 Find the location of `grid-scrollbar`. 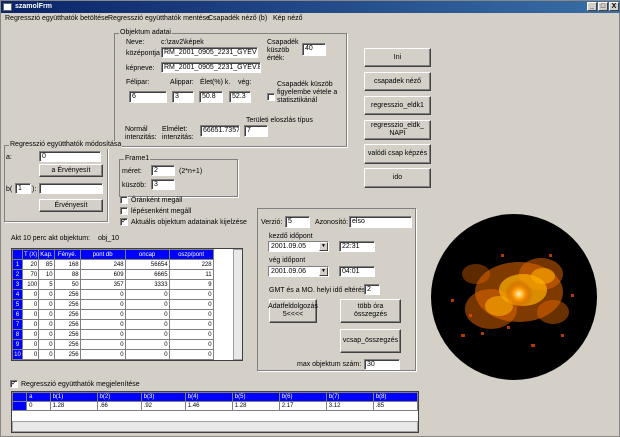

grid-scrollbar is located at coordinates (237, 304).